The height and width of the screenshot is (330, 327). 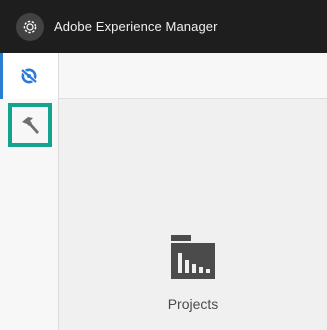 I want to click on projects-card: Projects, so click(x=193, y=273).